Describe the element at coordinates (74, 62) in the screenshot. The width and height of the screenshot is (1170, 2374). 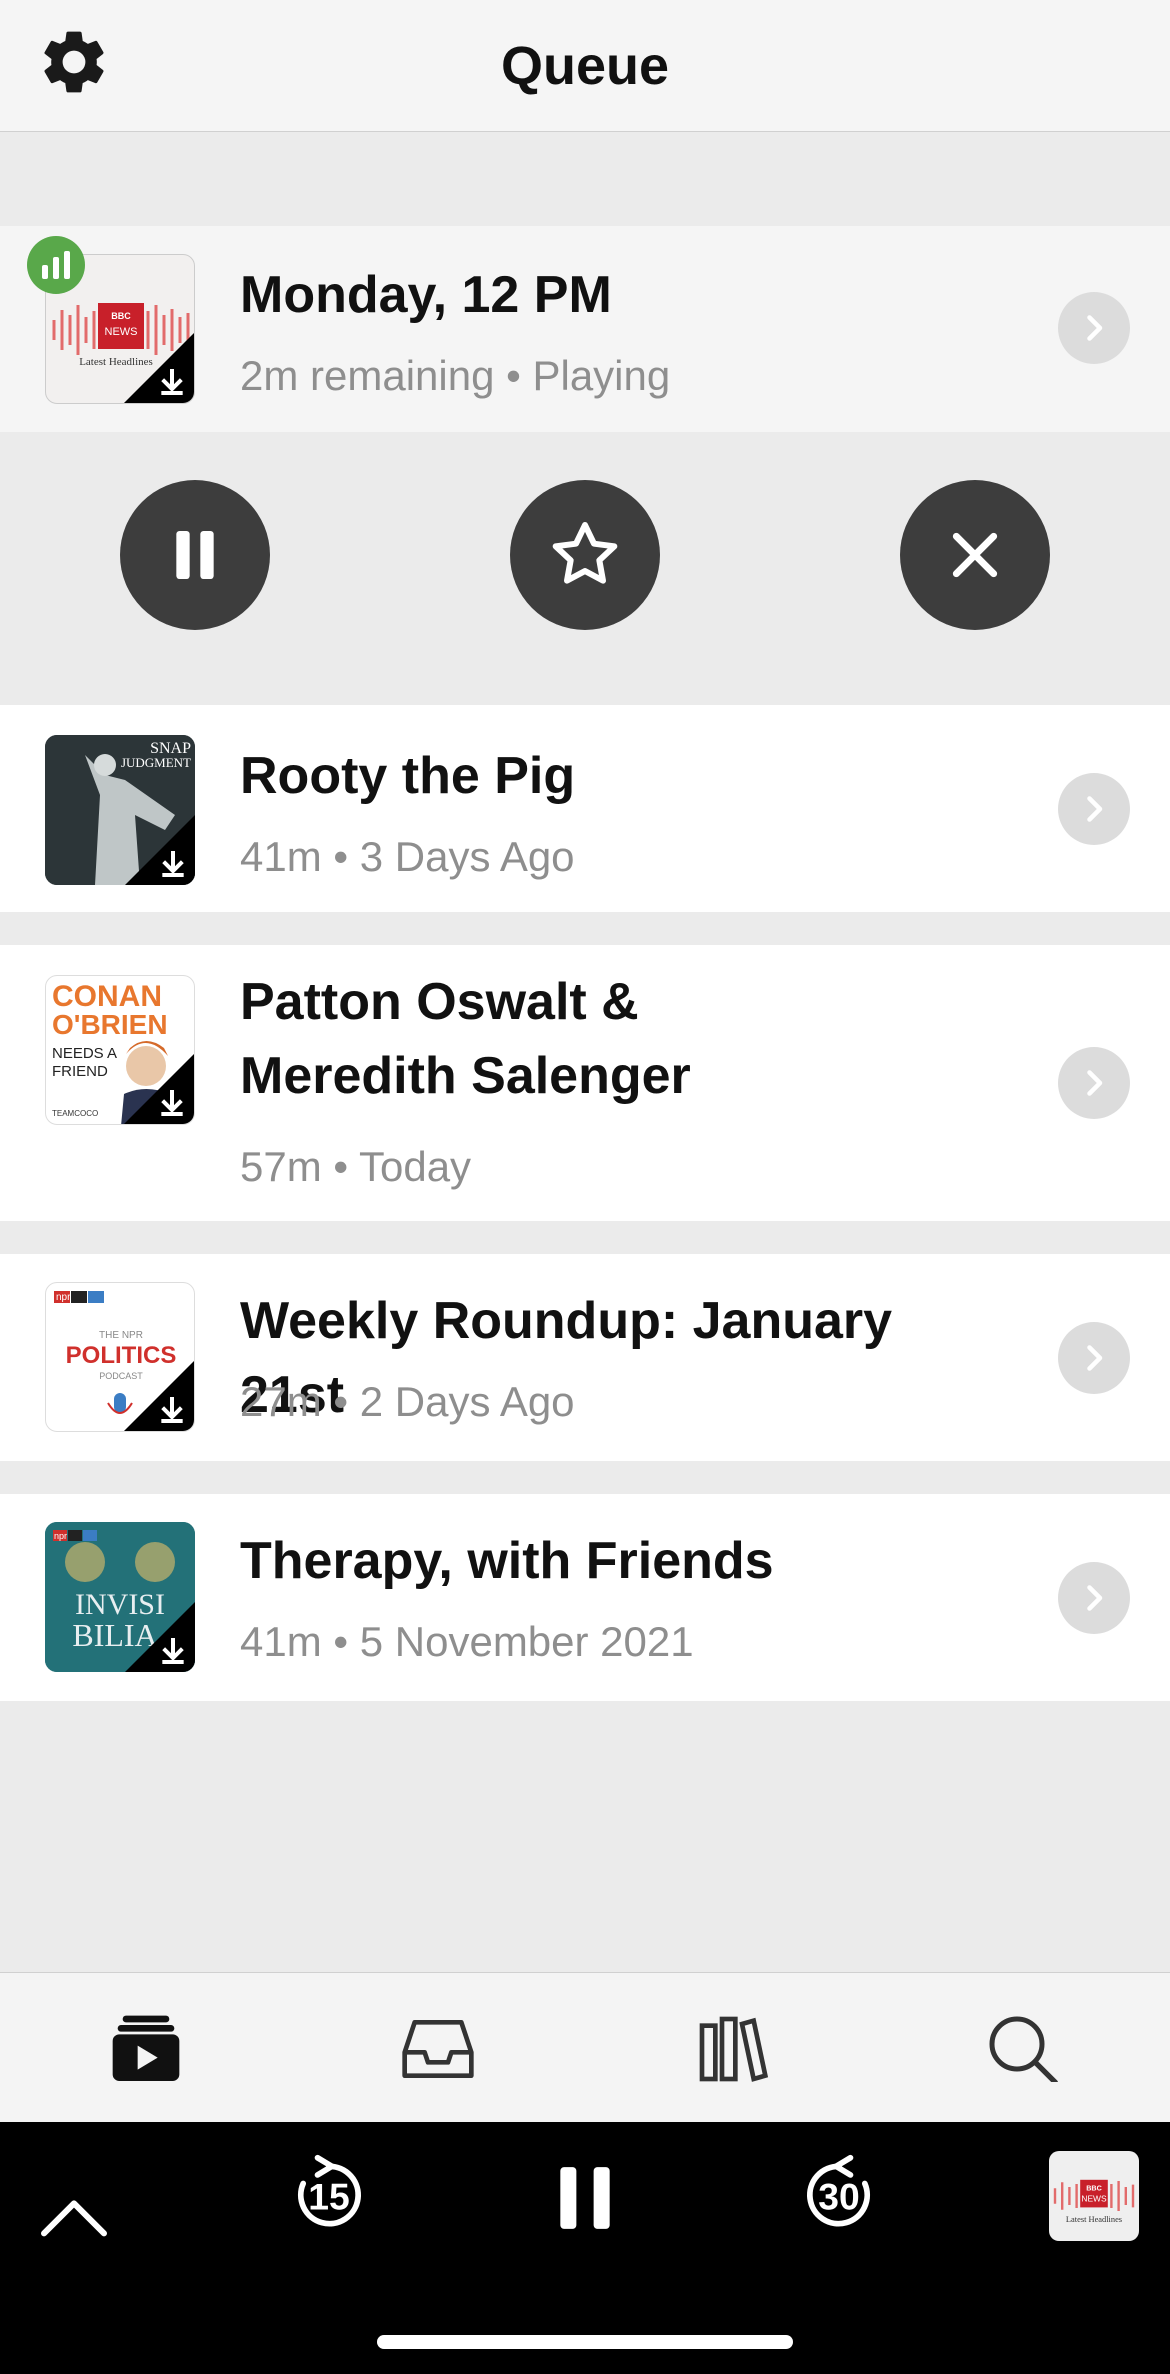
I see `settings-gear-icon` at that location.